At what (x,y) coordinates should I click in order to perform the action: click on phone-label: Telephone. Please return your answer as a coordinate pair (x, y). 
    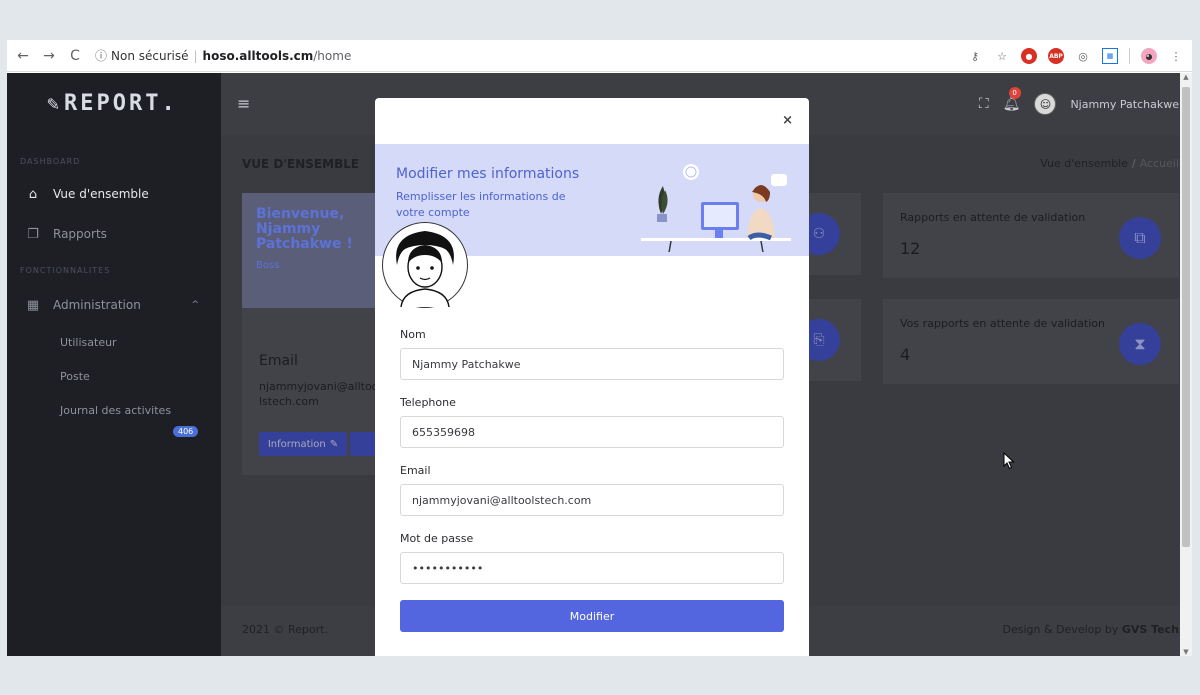
    Looking at the image, I should click on (428, 402).